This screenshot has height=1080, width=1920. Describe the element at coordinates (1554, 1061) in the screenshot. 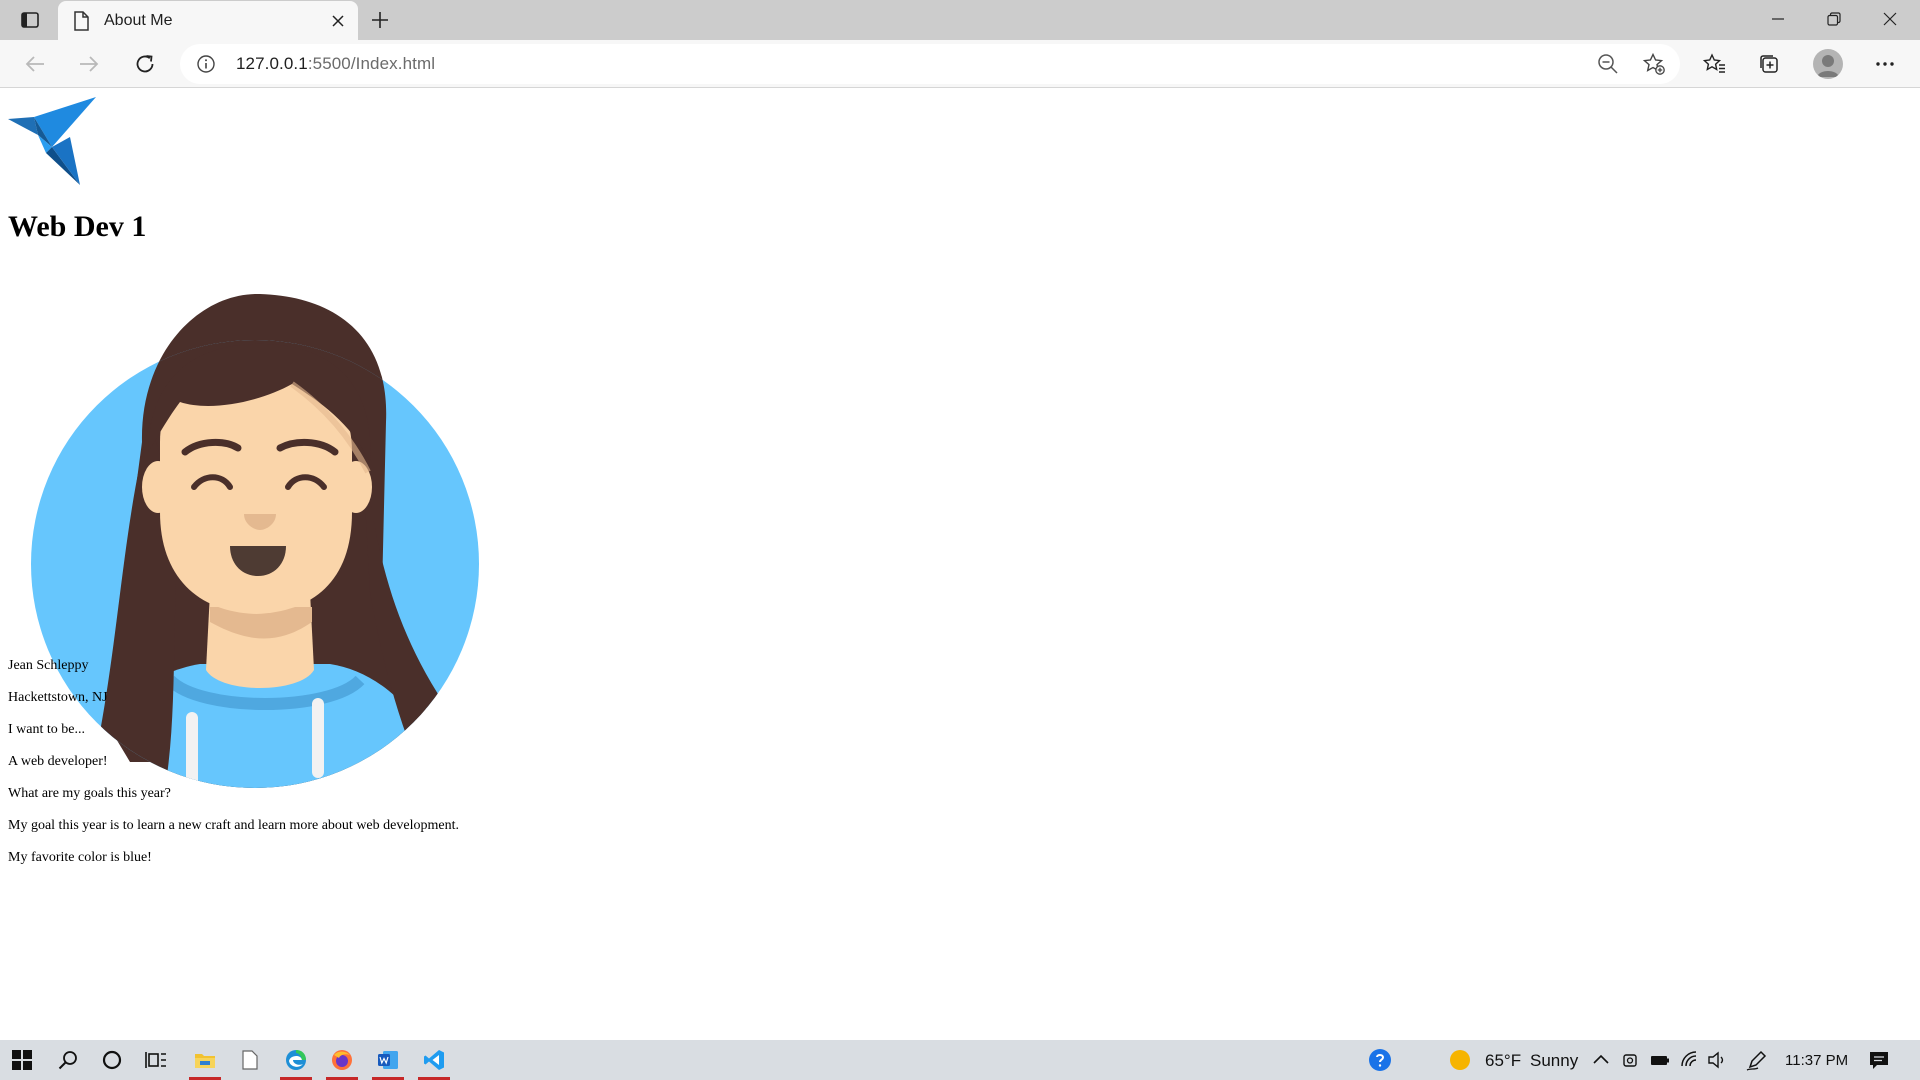

I see `weather-text: Sunny` at that location.